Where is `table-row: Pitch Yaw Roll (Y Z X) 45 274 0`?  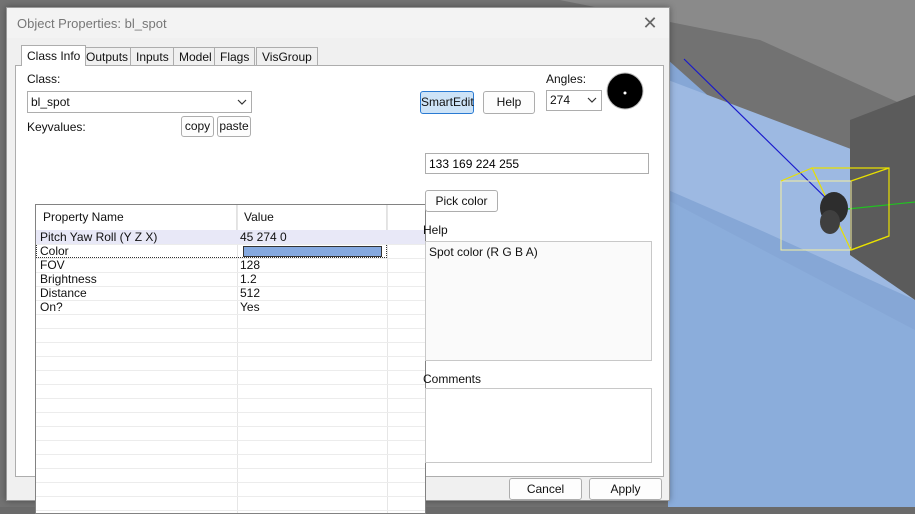 table-row: Pitch Yaw Roll (Y Z X) 45 274 0 is located at coordinates (230, 237).